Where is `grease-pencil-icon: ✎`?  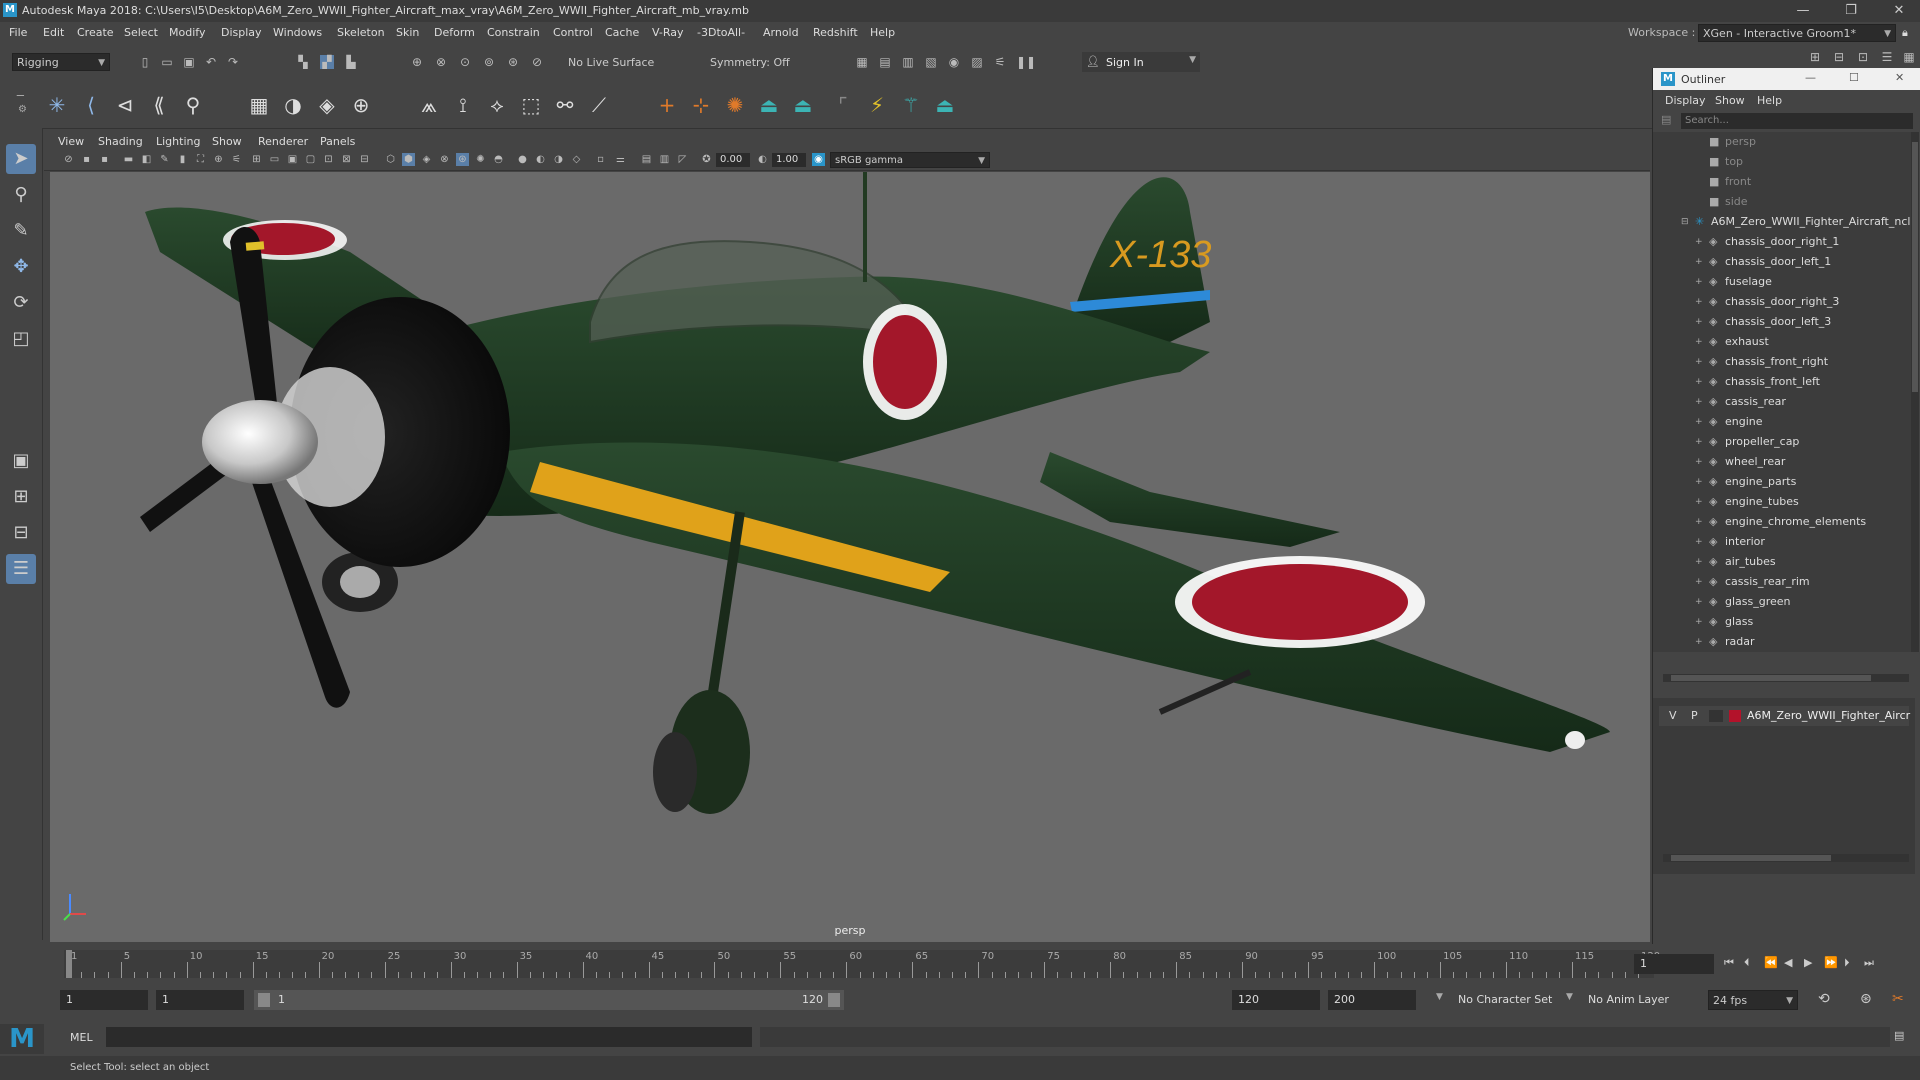
grease-pencil-icon: ✎ is located at coordinates (164, 159).